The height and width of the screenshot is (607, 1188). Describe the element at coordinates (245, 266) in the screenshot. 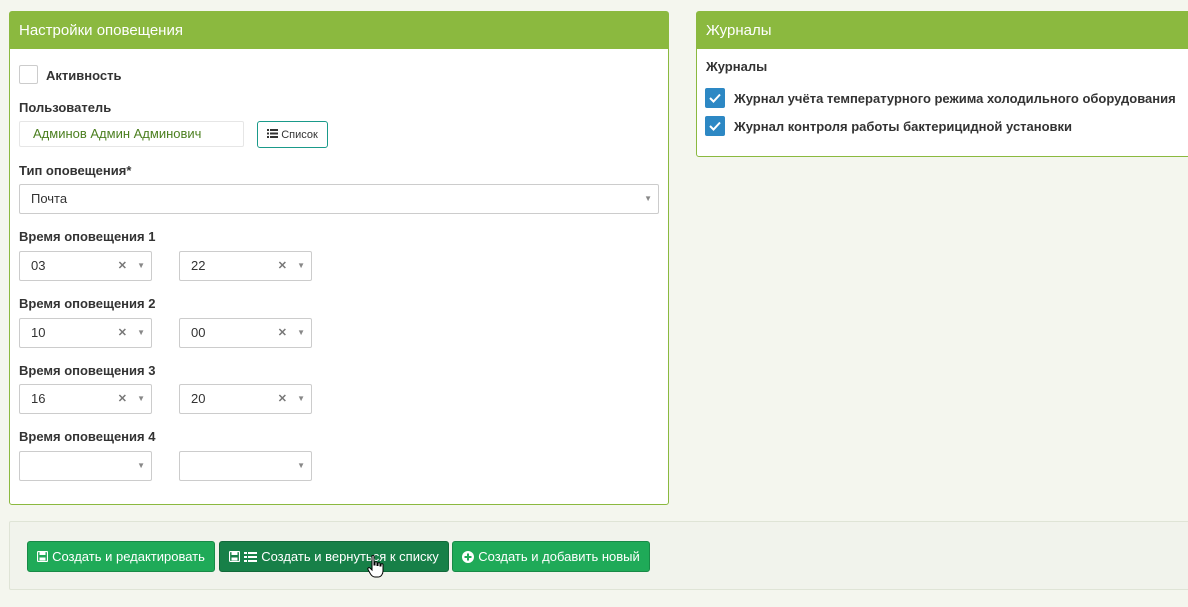

I see `time-1-minute-select: 22 ✕ ▼` at that location.